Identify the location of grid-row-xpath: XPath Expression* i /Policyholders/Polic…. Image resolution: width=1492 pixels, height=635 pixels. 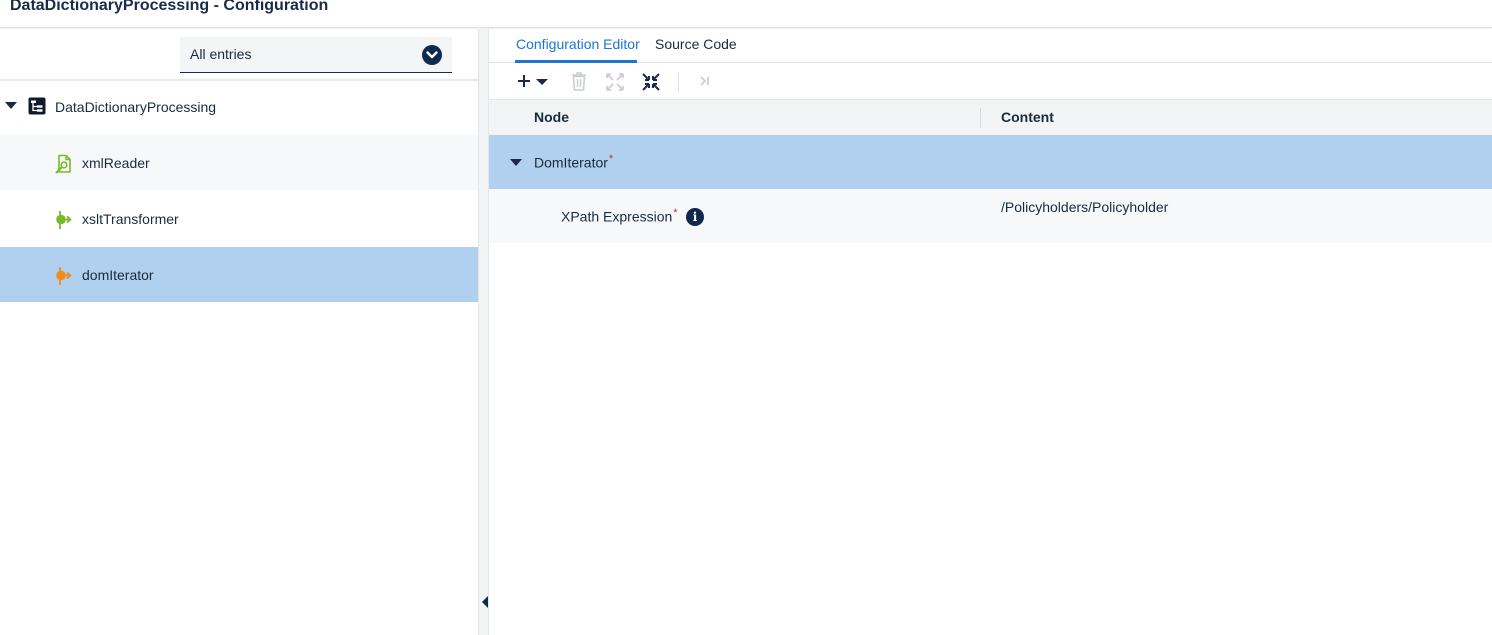
(990, 216).